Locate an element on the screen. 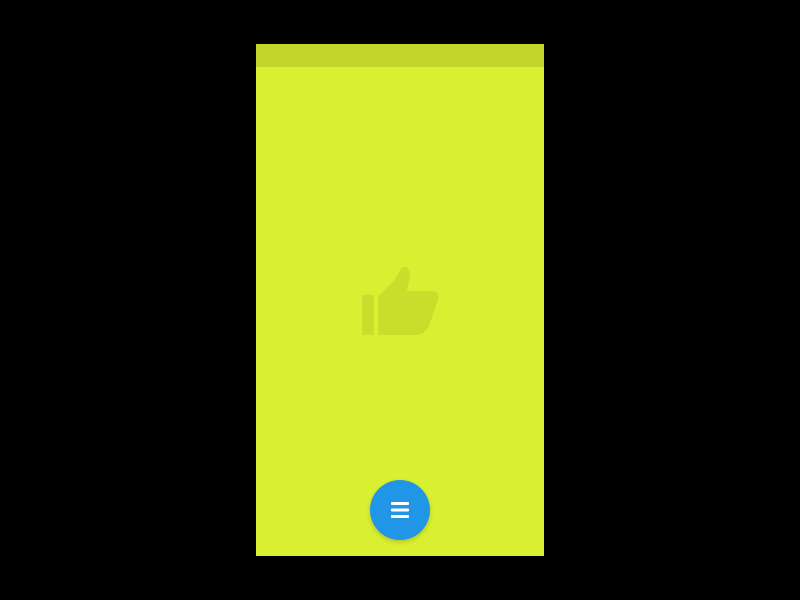  menu-icon is located at coordinates (400, 510).